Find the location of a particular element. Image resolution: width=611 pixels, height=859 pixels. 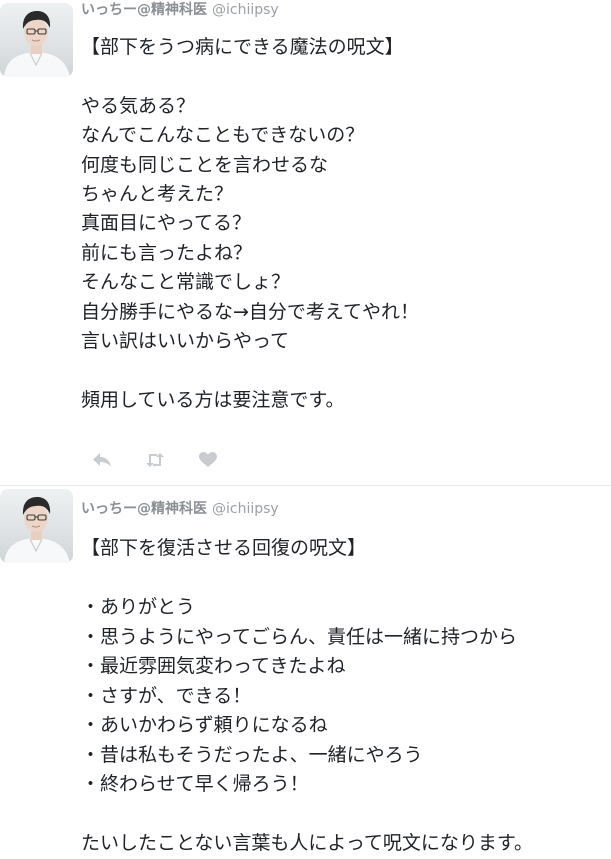

reply-icon is located at coordinates (102, 460).